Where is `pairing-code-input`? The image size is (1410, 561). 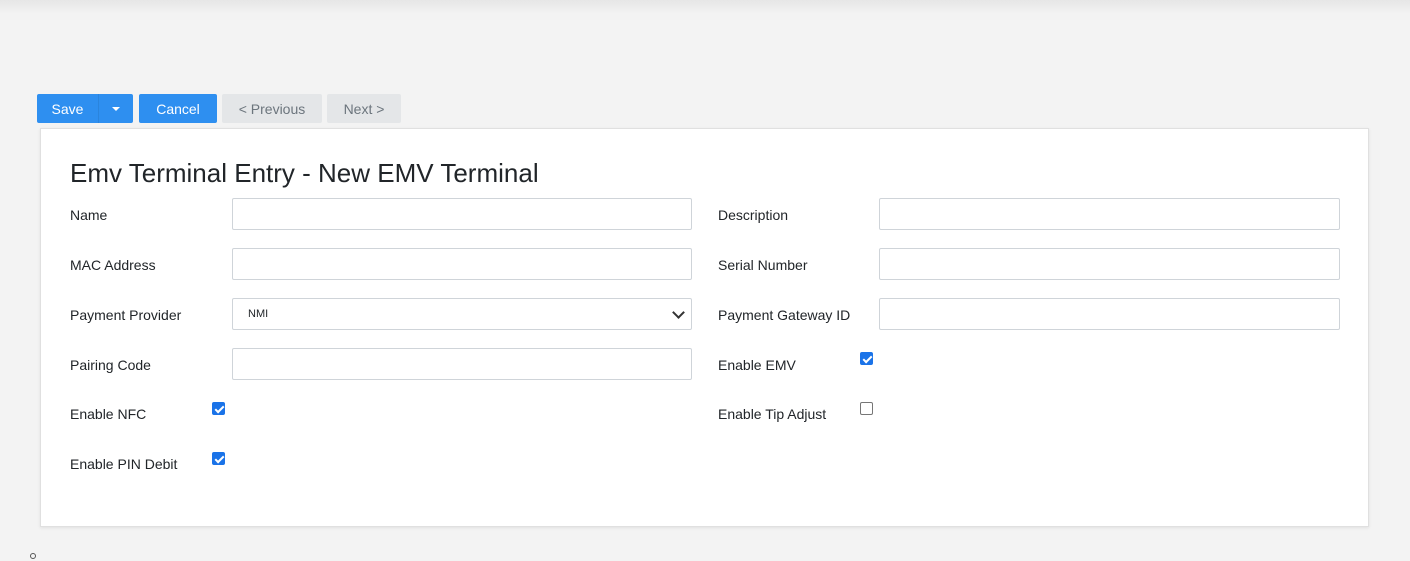 pairing-code-input is located at coordinates (462, 364).